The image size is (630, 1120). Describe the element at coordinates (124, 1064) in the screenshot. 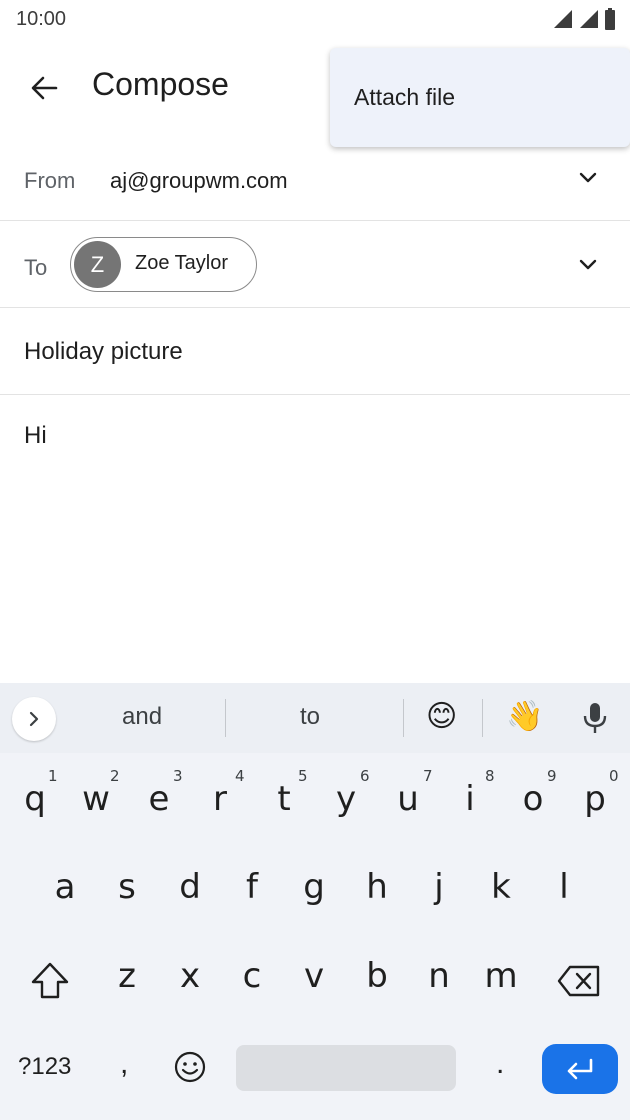

I see `comma-key: ,` at that location.